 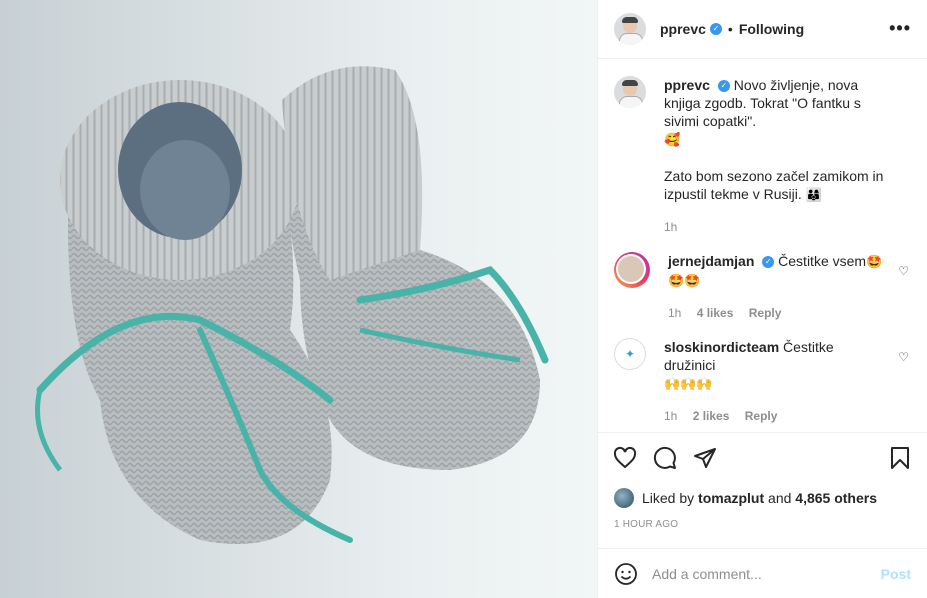 What do you see at coordinates (684, 280) in the screenshot?
I see `comment-emoji-line2: 🤩🤩` at bounding box center [684, 280].